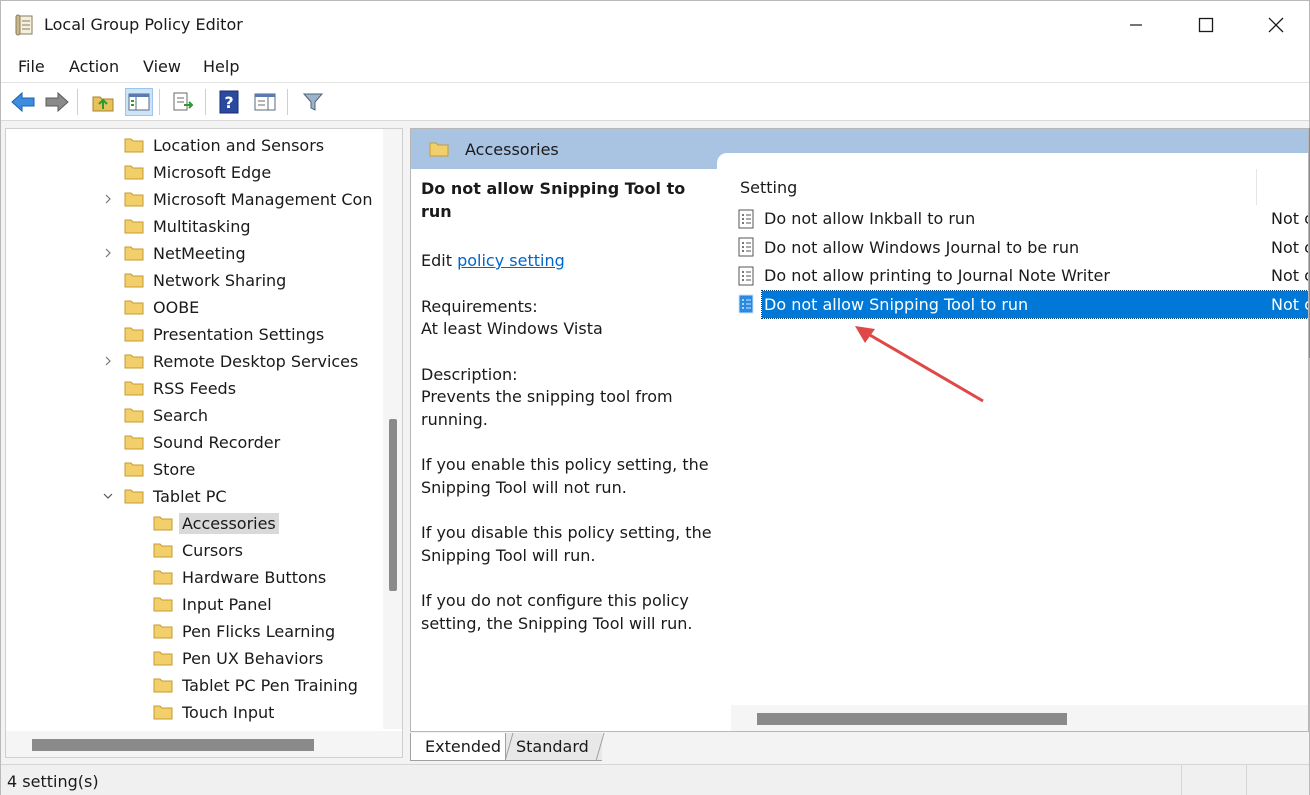  What do you see at coordinates (547, 408) in the screenshot?
I see `description-text: Prevents the snipping tool from running.` at bounding box center [547, 408].